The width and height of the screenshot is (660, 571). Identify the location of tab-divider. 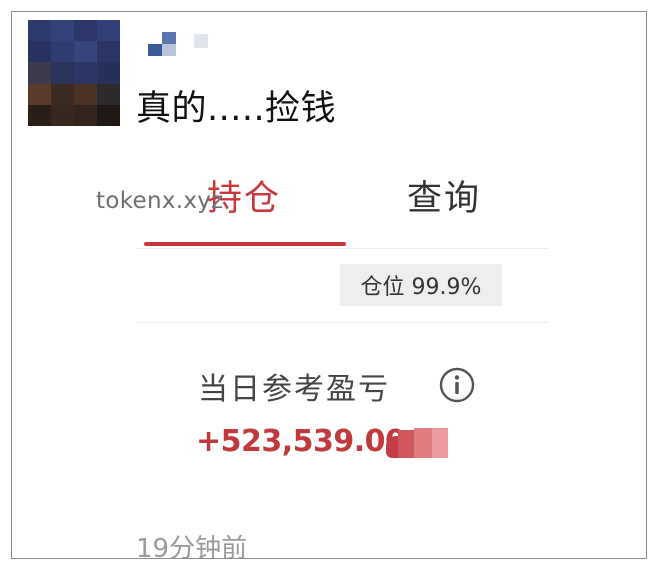
(342, 248).